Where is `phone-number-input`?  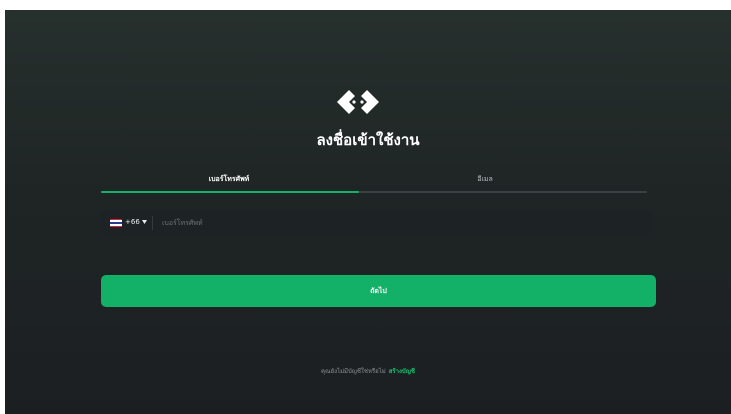
phone-number-input is located at coordinates (402, 223).